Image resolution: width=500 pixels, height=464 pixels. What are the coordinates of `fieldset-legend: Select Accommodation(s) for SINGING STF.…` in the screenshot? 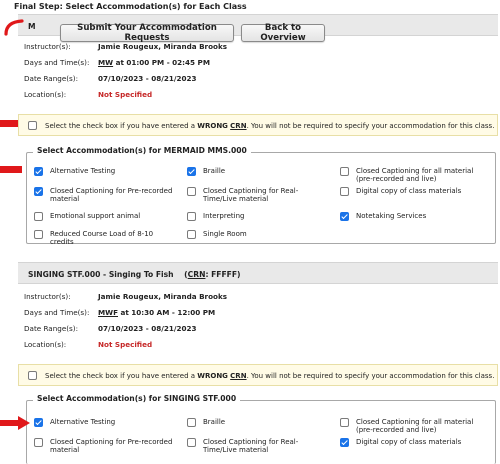 It's located at (137, 398).